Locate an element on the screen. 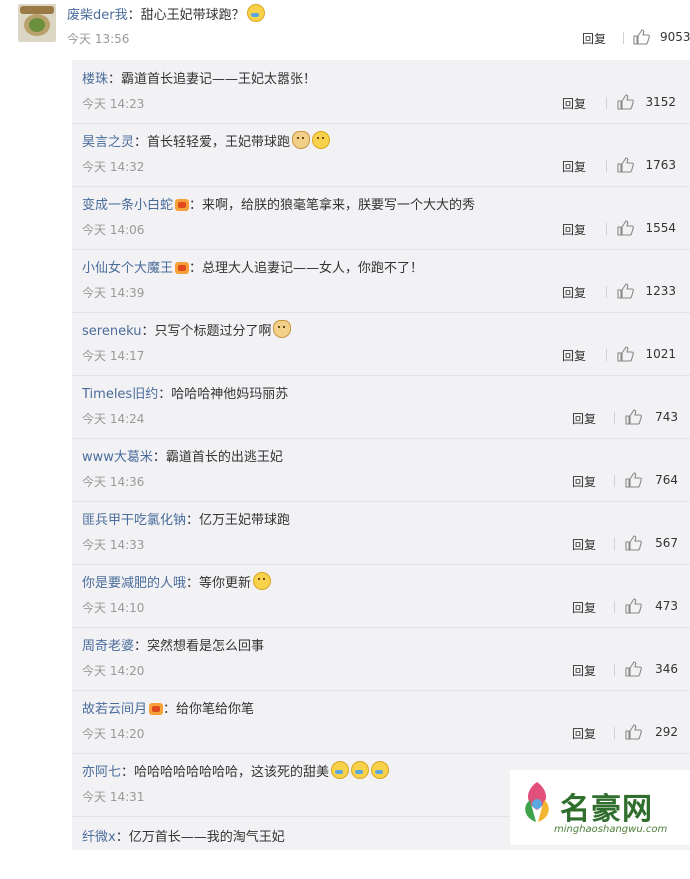  reply-user: www大葛米 is located at coordinates (117, 457).